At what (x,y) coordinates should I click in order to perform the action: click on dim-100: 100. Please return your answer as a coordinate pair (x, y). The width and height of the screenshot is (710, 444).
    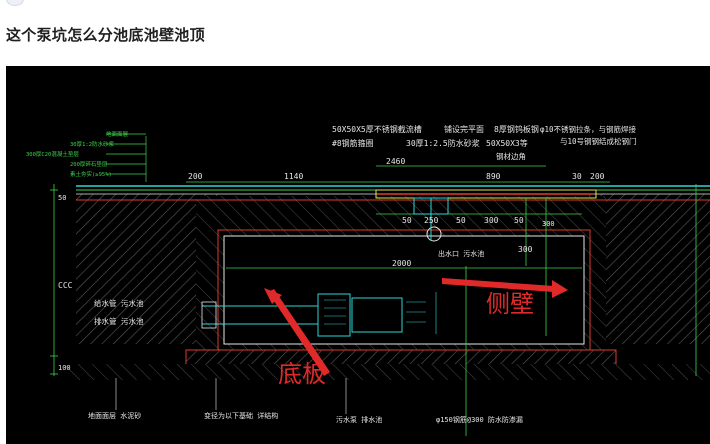
    Looking at the image, I should click on (64, 368).